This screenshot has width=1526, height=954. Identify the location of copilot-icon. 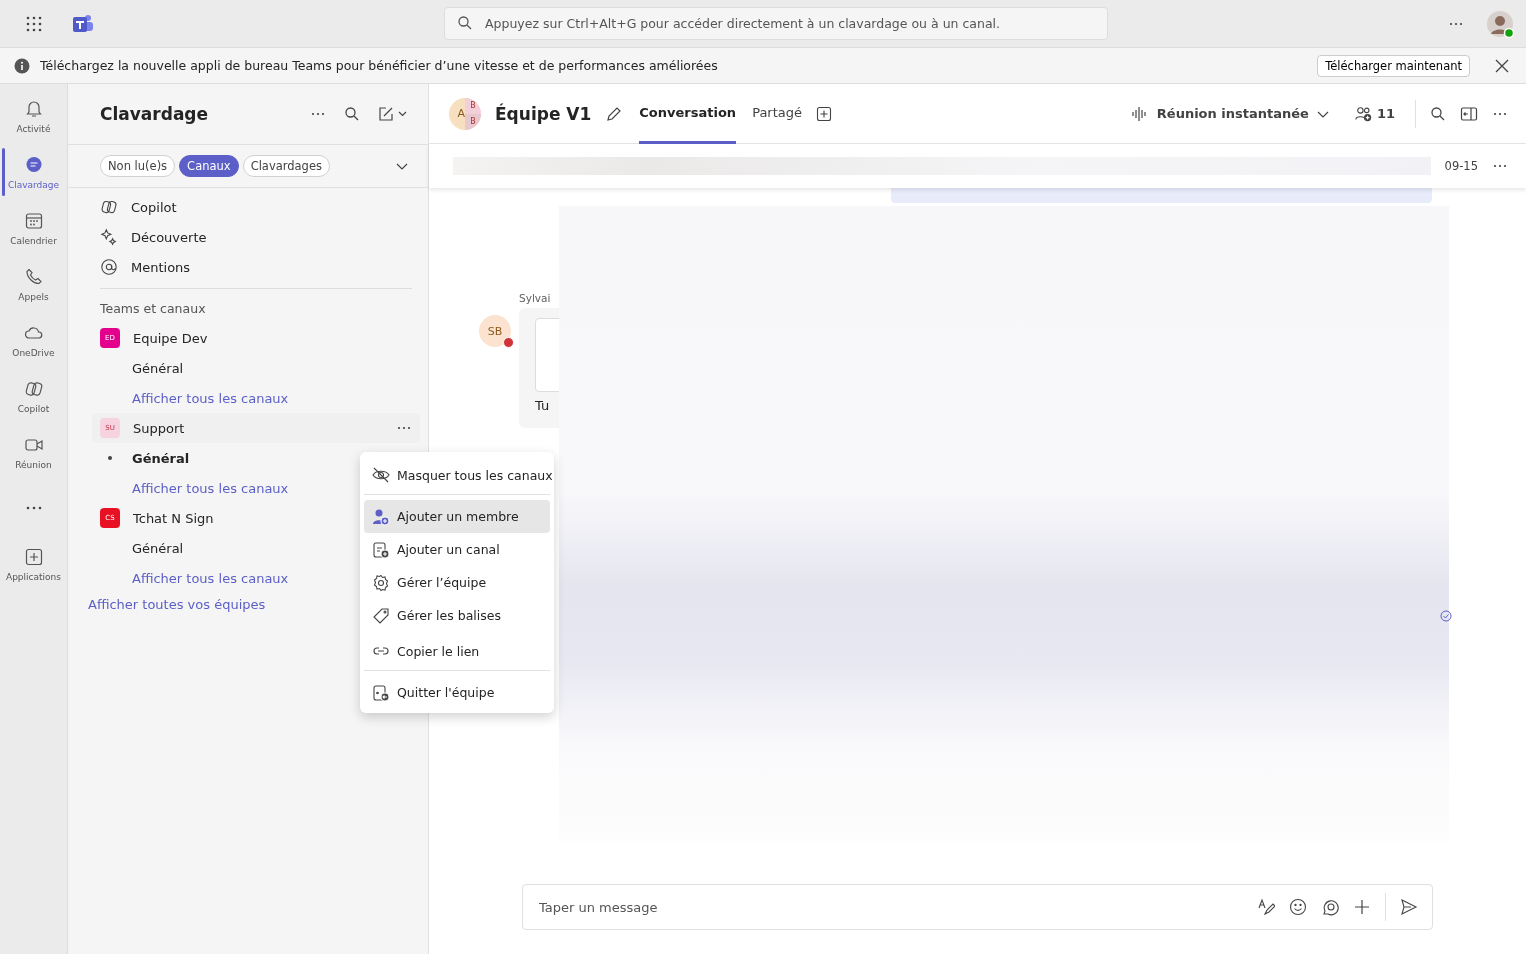
(109, 207).